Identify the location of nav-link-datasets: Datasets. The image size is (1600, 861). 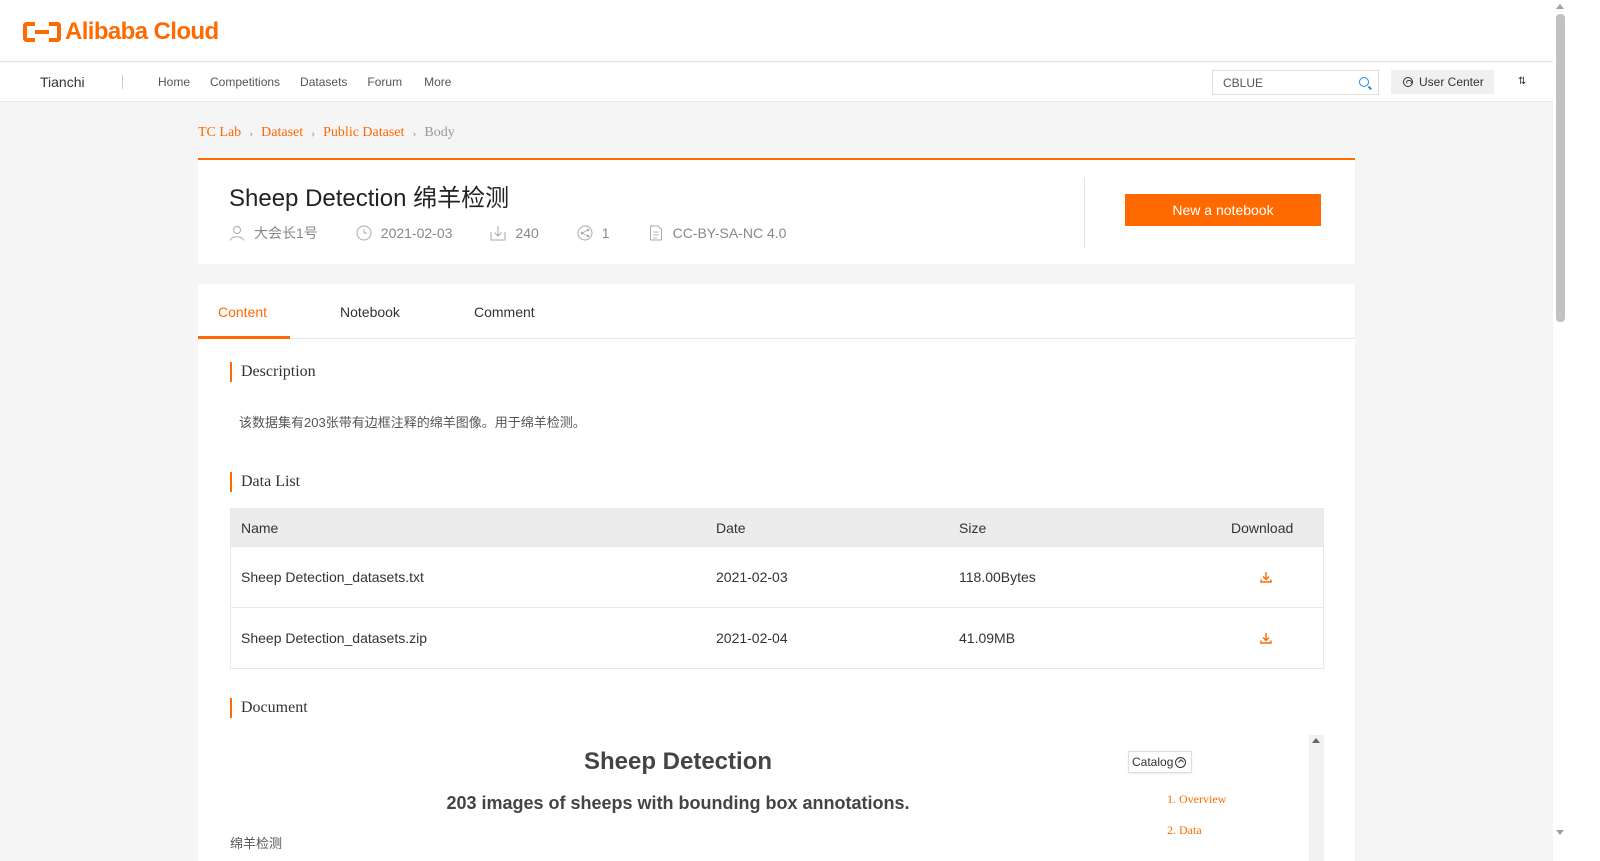
(323, 82).